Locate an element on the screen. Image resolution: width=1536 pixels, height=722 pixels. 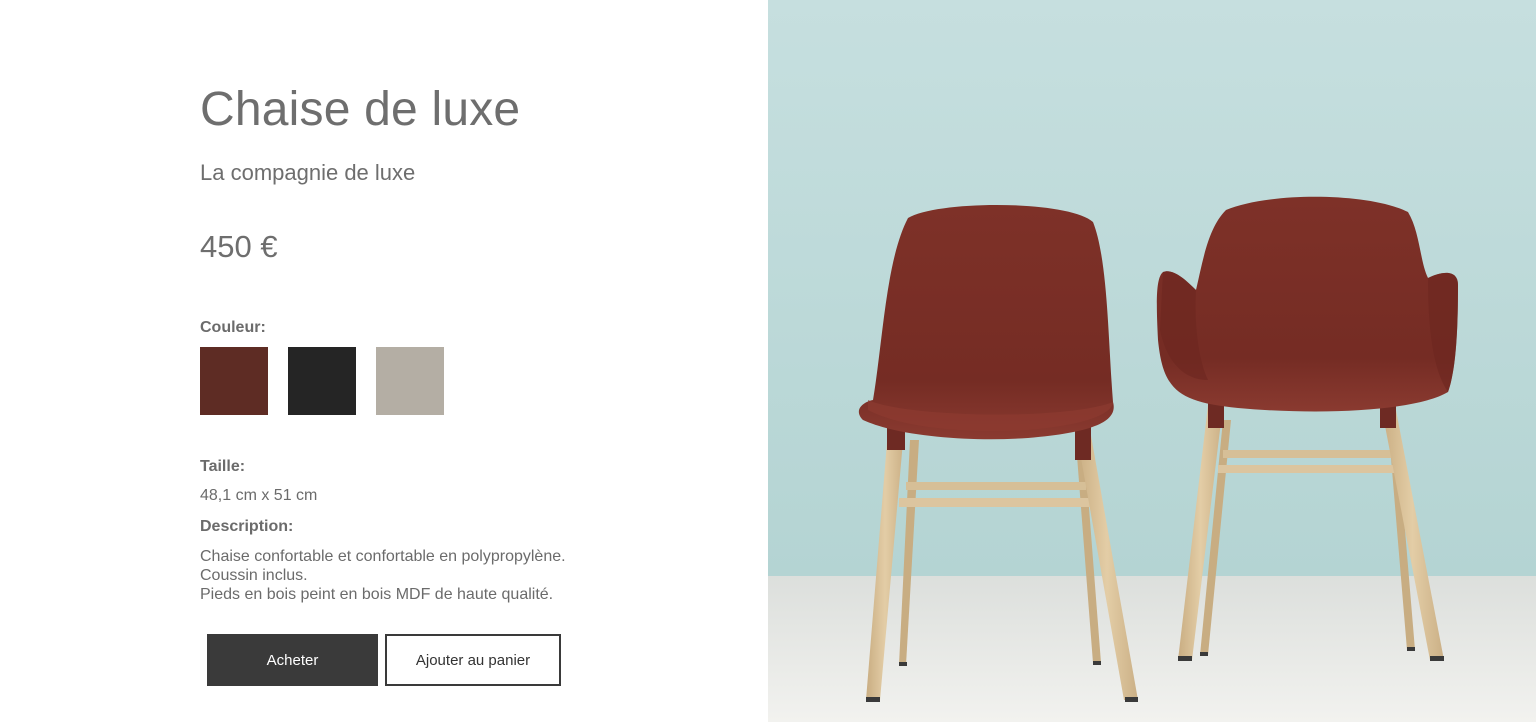
color-swatch-grey is located at coordinates (410, 381).